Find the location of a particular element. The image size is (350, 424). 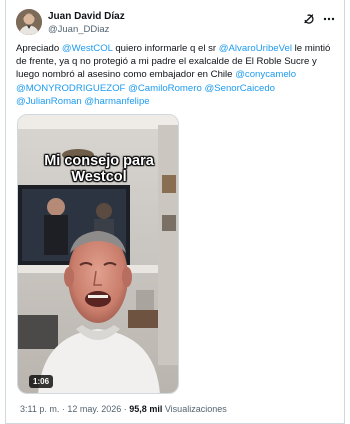

views-label: Visualizaciones is located at coordinates (195, 409).